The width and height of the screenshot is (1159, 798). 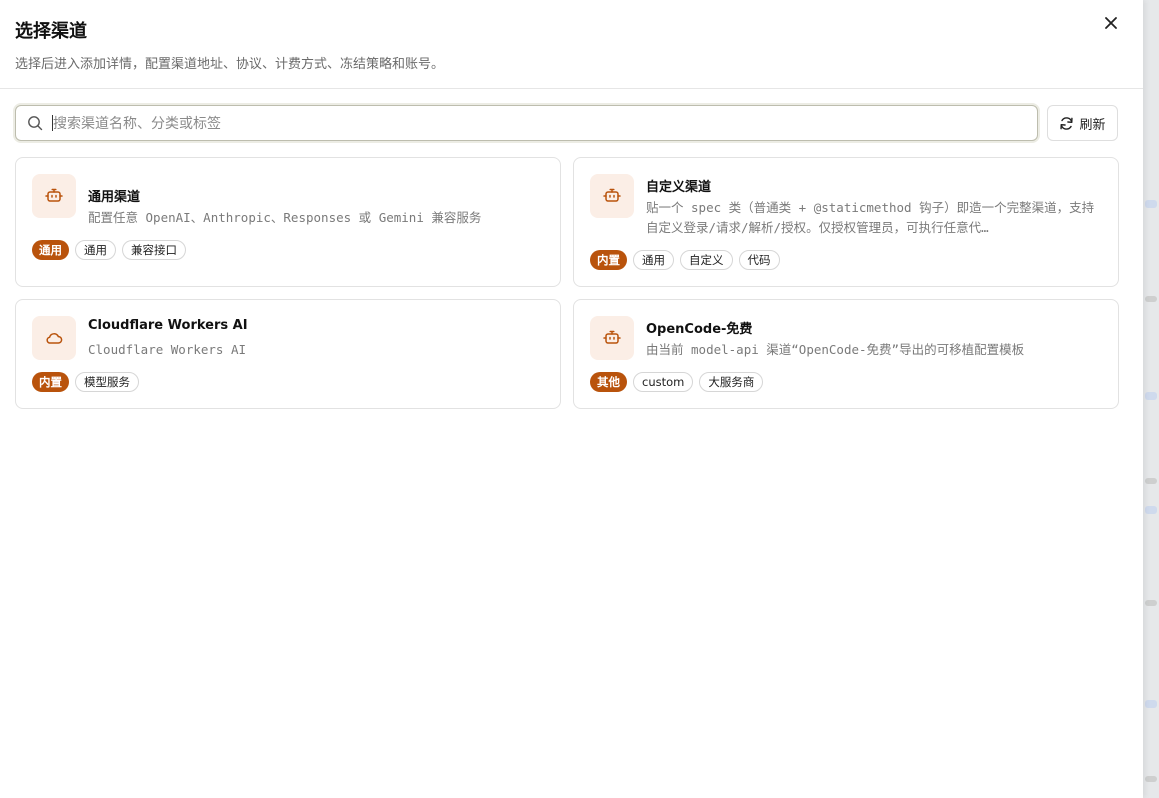 I want to click on category-badge: 通用, so click(x=50, y=250).